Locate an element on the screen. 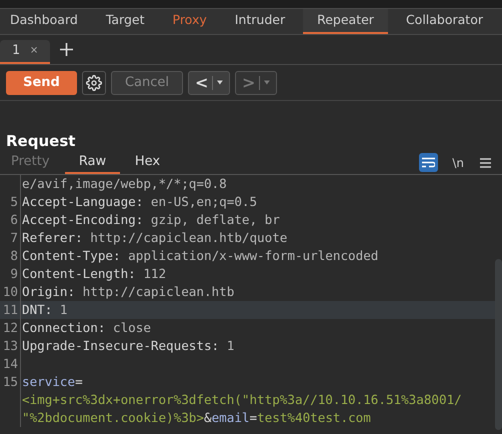  panel-title: Request is located at coordinates (40, 141).